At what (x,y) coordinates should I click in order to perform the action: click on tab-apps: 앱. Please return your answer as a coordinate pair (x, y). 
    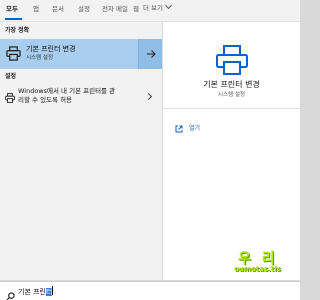
    Looking at the image, I should click on (36, 9).